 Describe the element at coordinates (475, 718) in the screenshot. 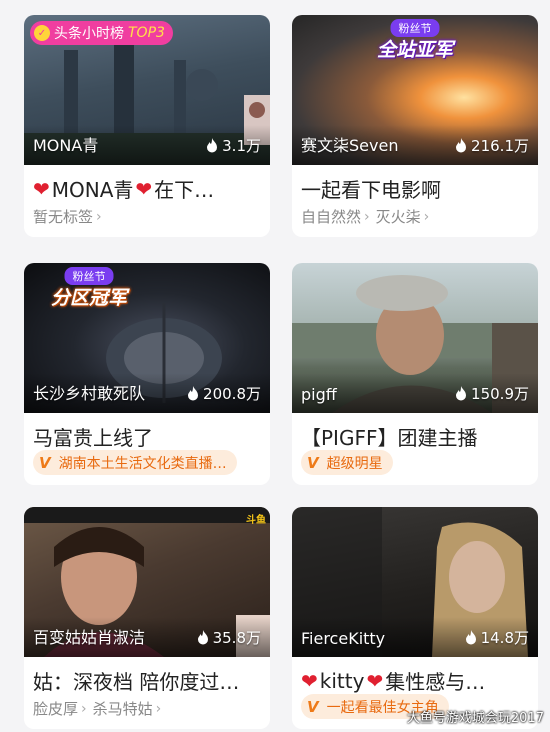

I see `source-watermark: 大鱼号游戏城会玩2017` at that location.